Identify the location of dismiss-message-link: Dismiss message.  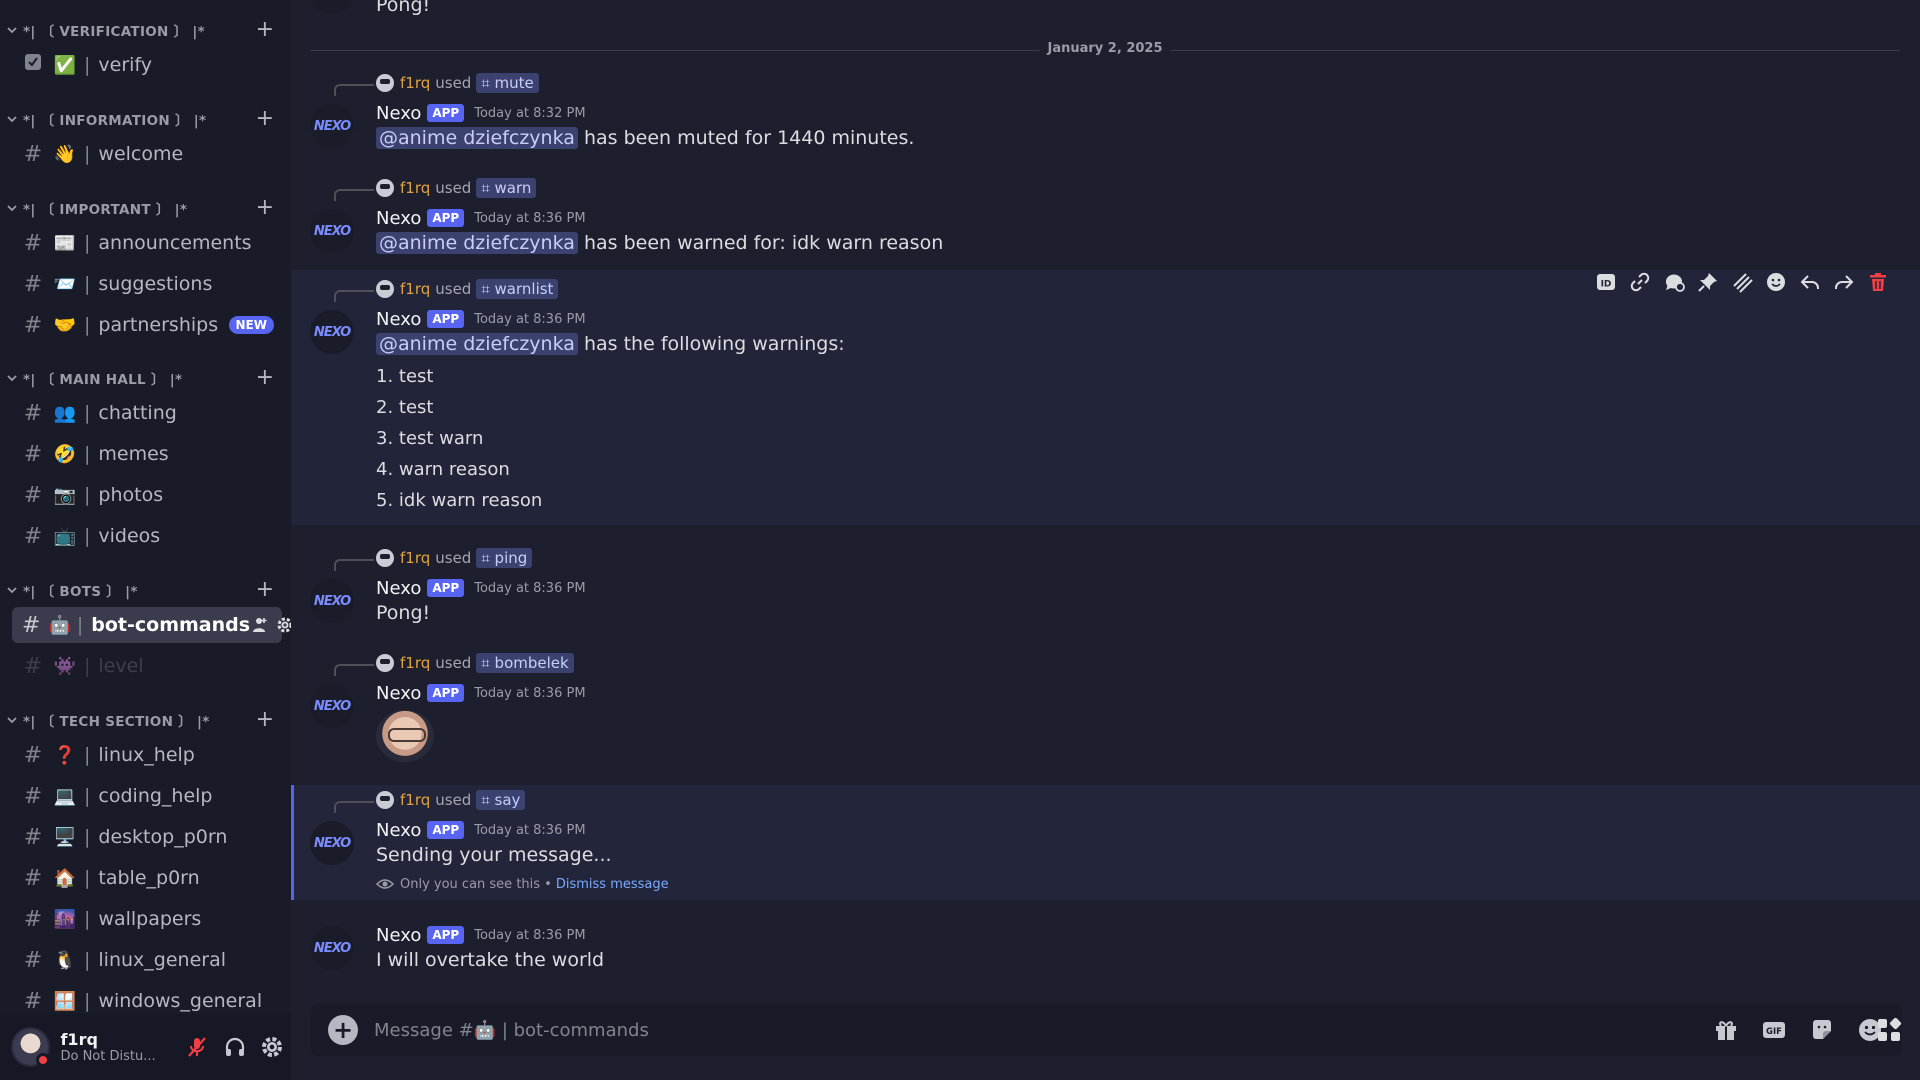
(612, 884).